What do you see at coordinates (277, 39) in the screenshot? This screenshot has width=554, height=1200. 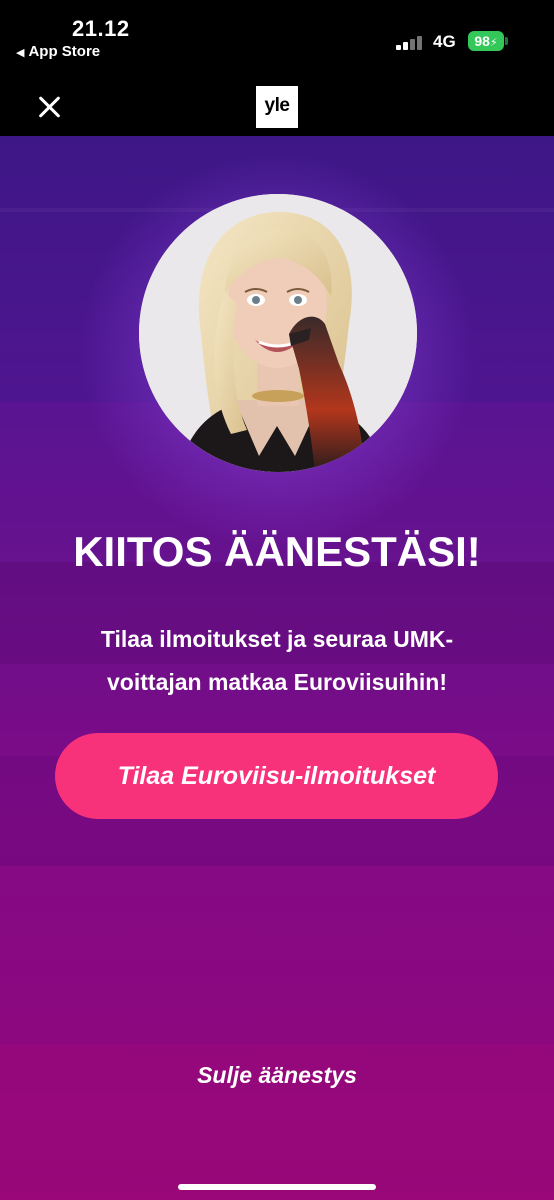 I see `status-bar: 21.12 ◀ App Store 4G 98⚡` at bounding box center [277, 39].